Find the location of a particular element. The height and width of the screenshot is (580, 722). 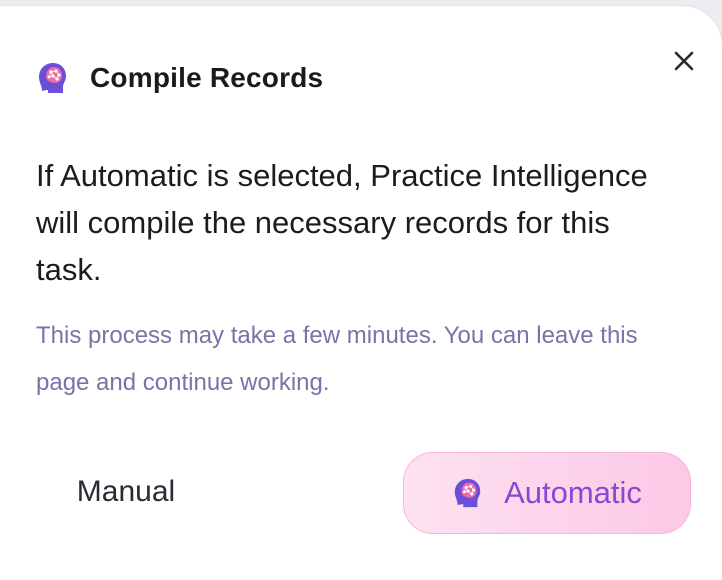

automatic-button: Automatic is located at coordinates (547, 493).